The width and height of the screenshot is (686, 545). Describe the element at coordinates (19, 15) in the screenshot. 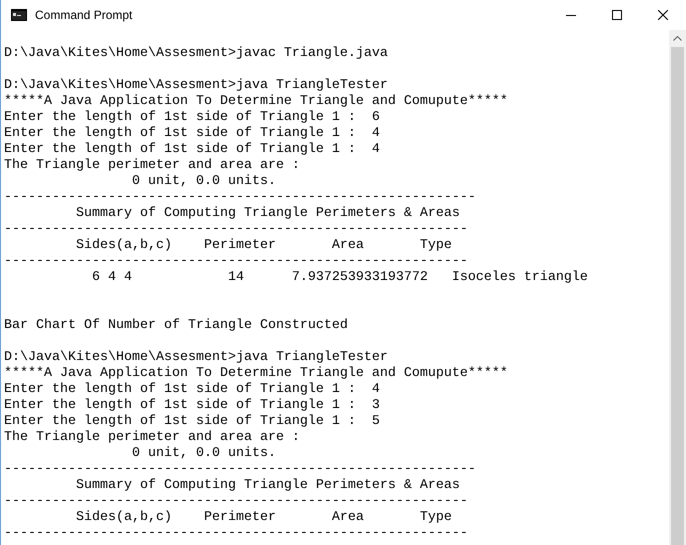

I see `terminal-icon` at that location.